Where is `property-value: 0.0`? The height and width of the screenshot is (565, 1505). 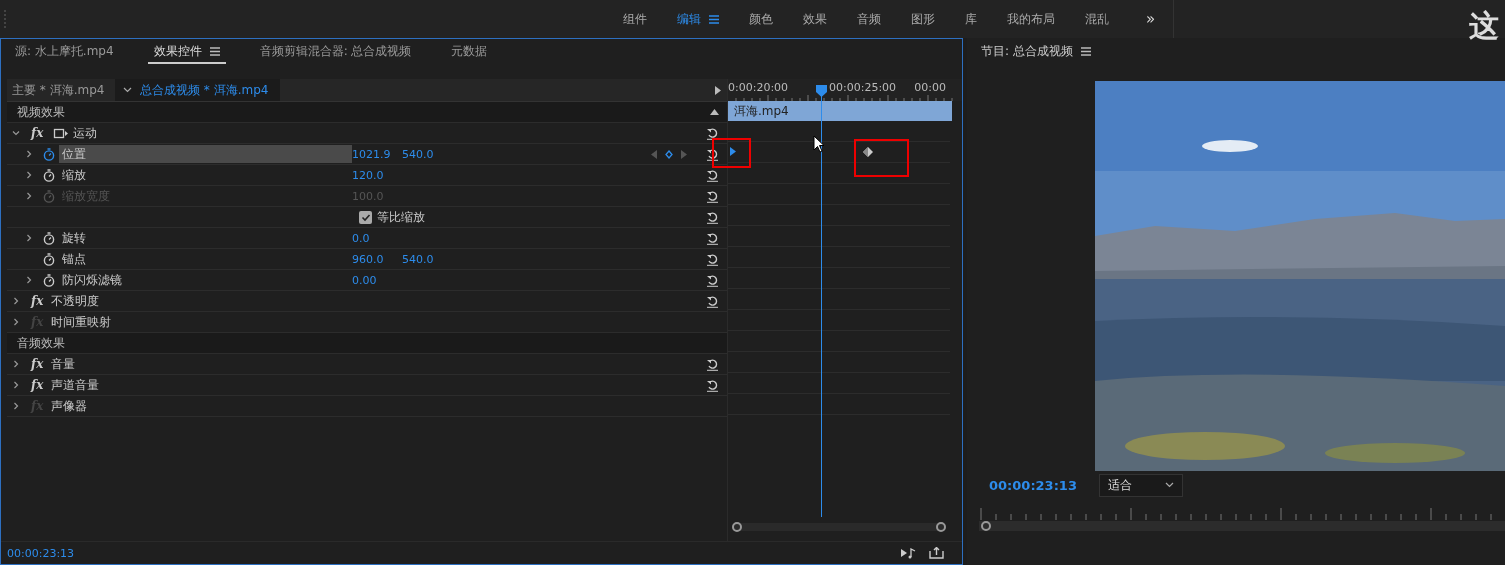 property-value: 0.0 is located at coordinates (377, 238).